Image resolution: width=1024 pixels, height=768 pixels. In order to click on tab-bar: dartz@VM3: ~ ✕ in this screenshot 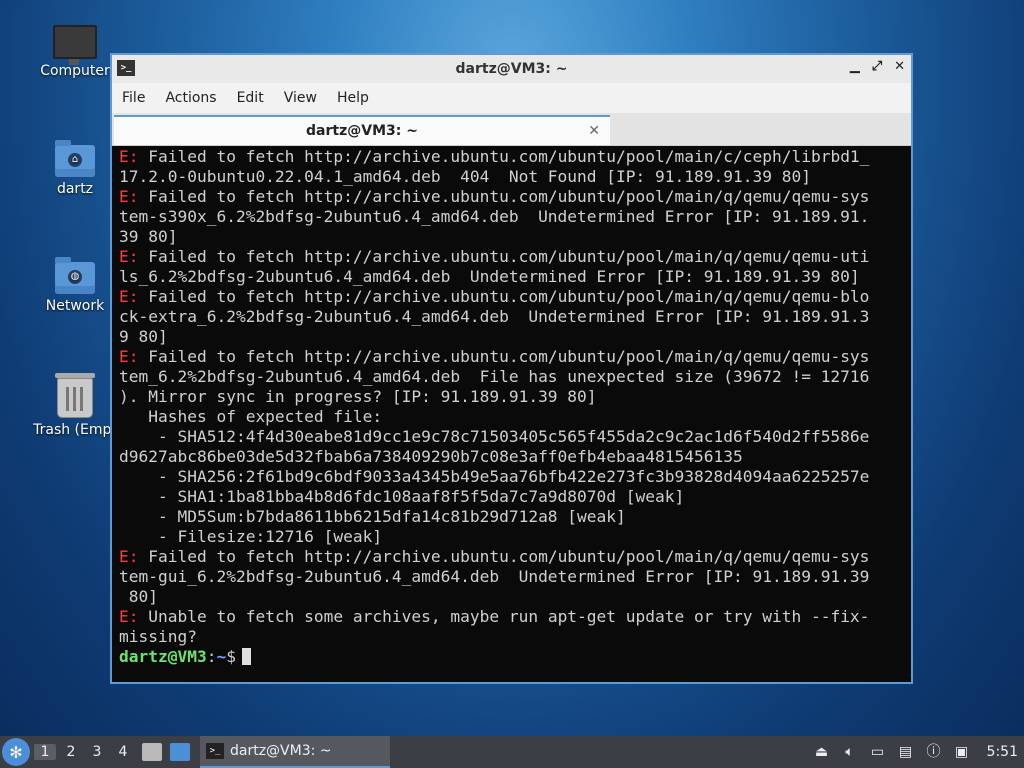, I will do `click(511, 129)`.